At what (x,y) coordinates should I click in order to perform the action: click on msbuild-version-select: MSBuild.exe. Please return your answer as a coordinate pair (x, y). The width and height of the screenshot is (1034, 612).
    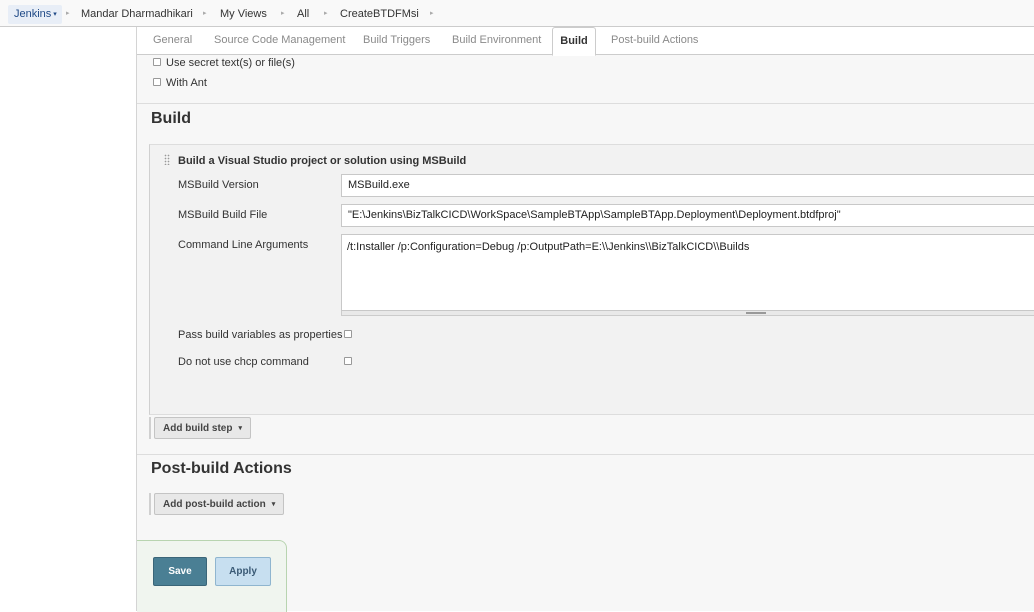
    Looking at the image, I should click on (687, 185).